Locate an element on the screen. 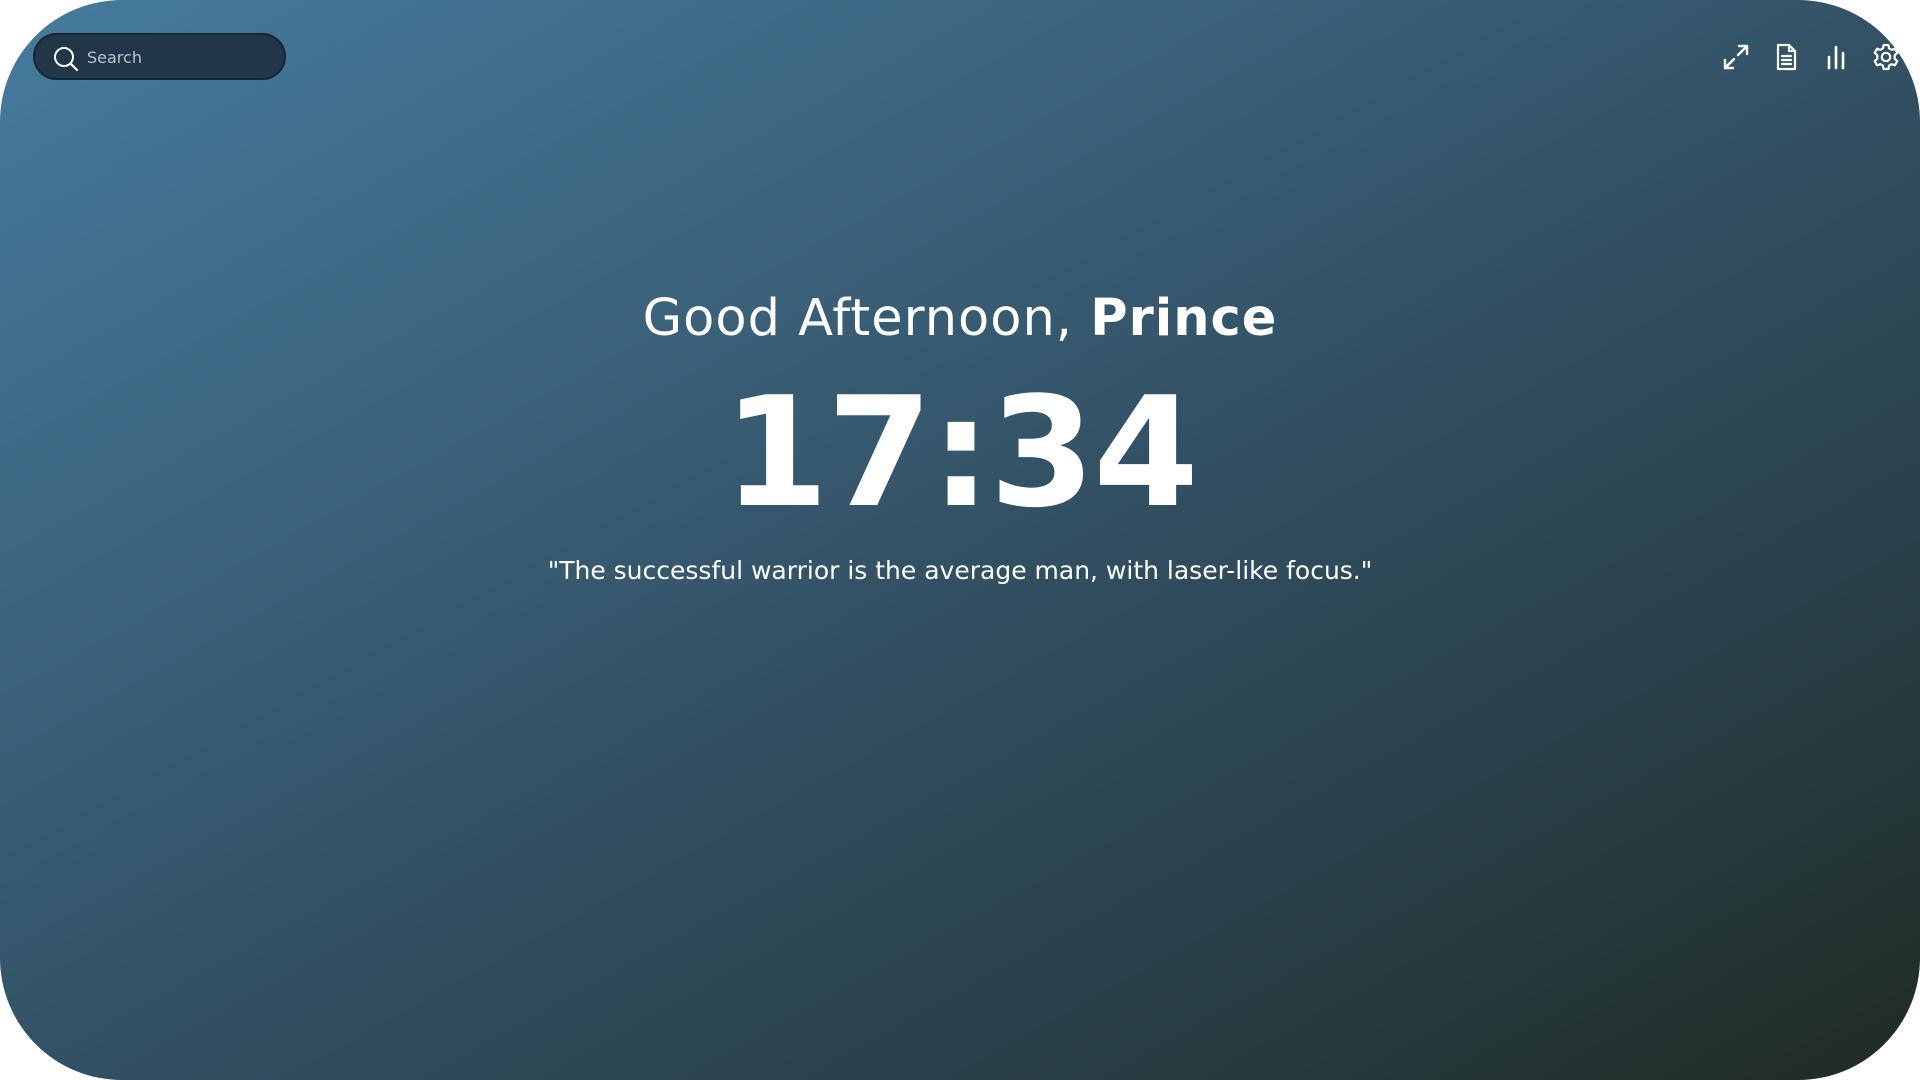 This screenshot has width=1920, height=1080. top-toolbar is located at coordinates (1803, 57).